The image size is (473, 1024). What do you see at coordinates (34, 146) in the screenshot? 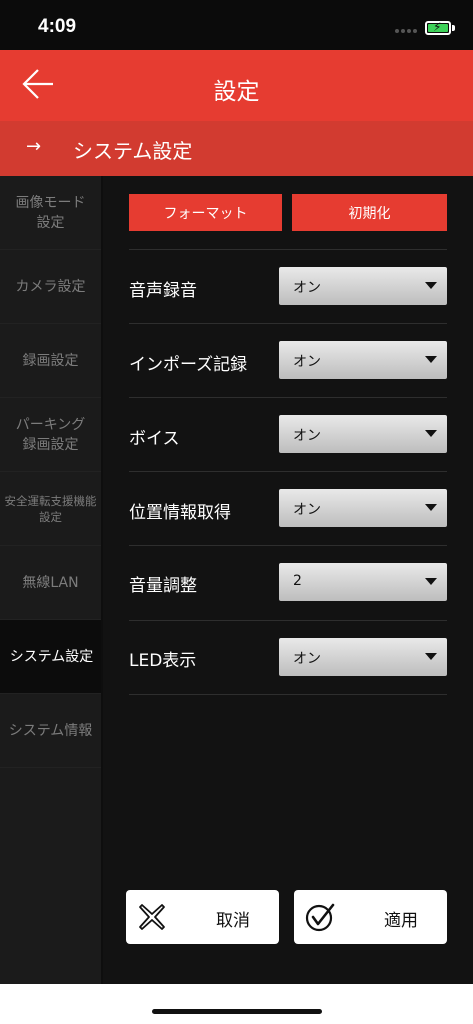
I see `section-arrow-icon: →` at bounding box center [34, 146].